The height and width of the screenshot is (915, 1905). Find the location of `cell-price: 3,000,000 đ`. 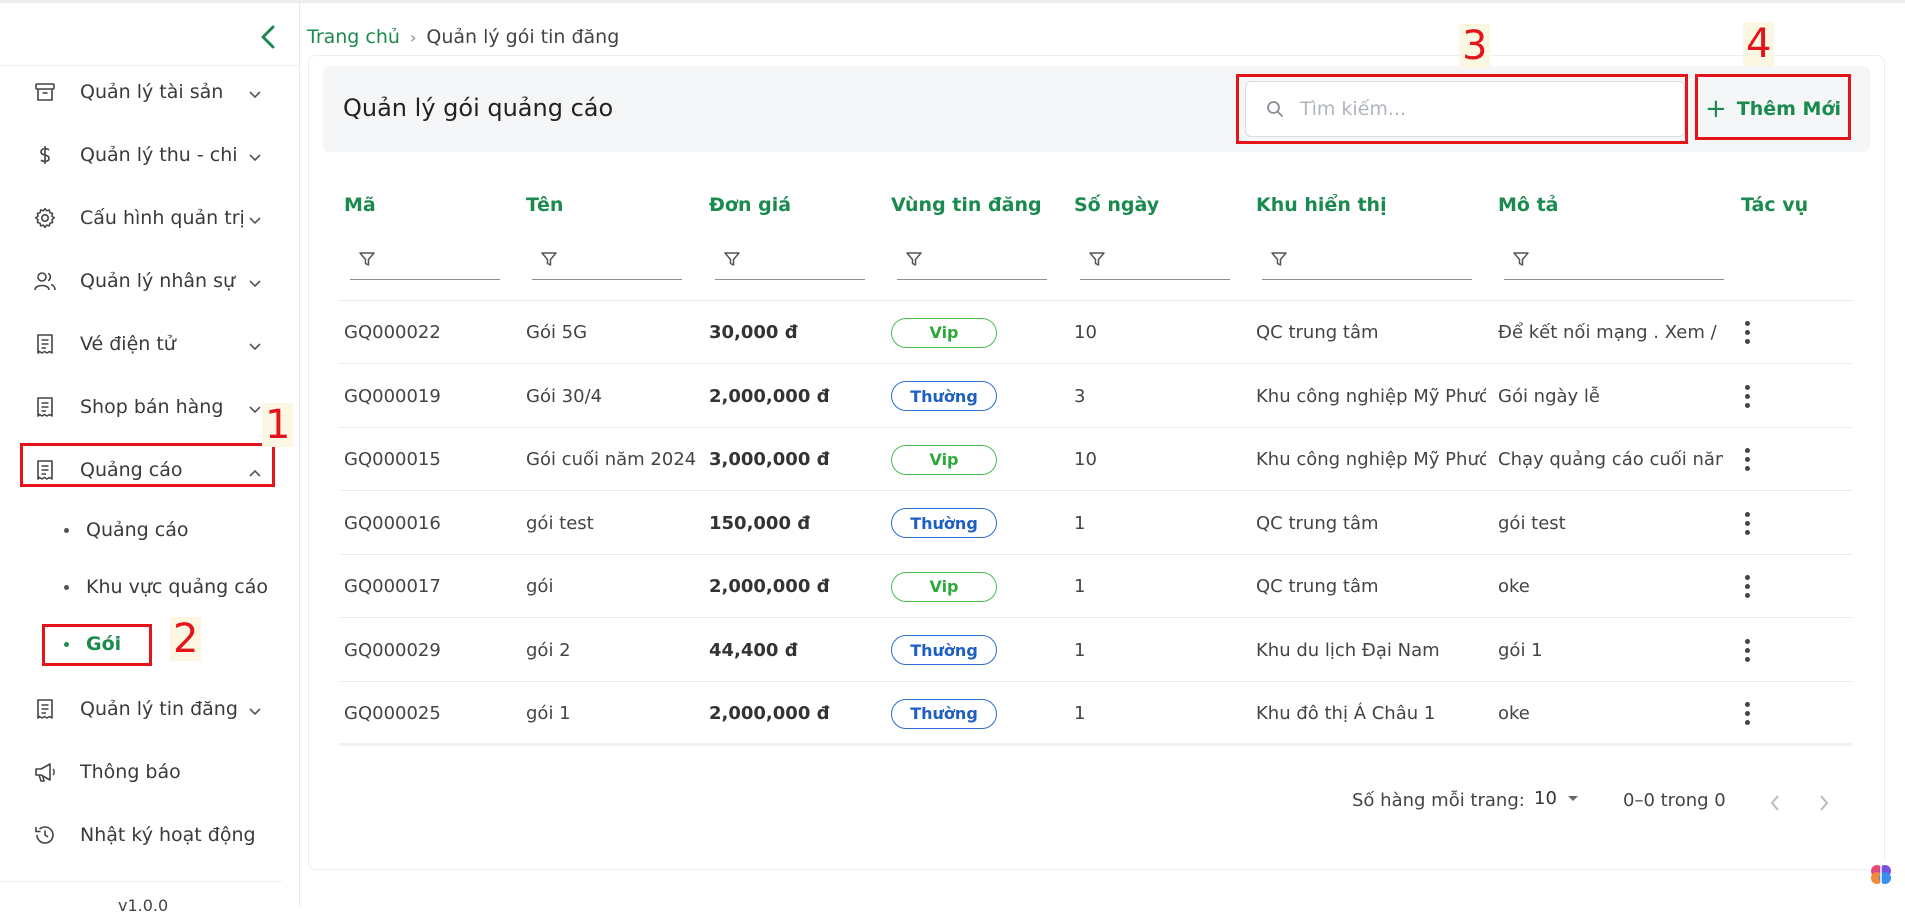

cell-price: 3,000,000 đ is located at coordinates (769, 459).